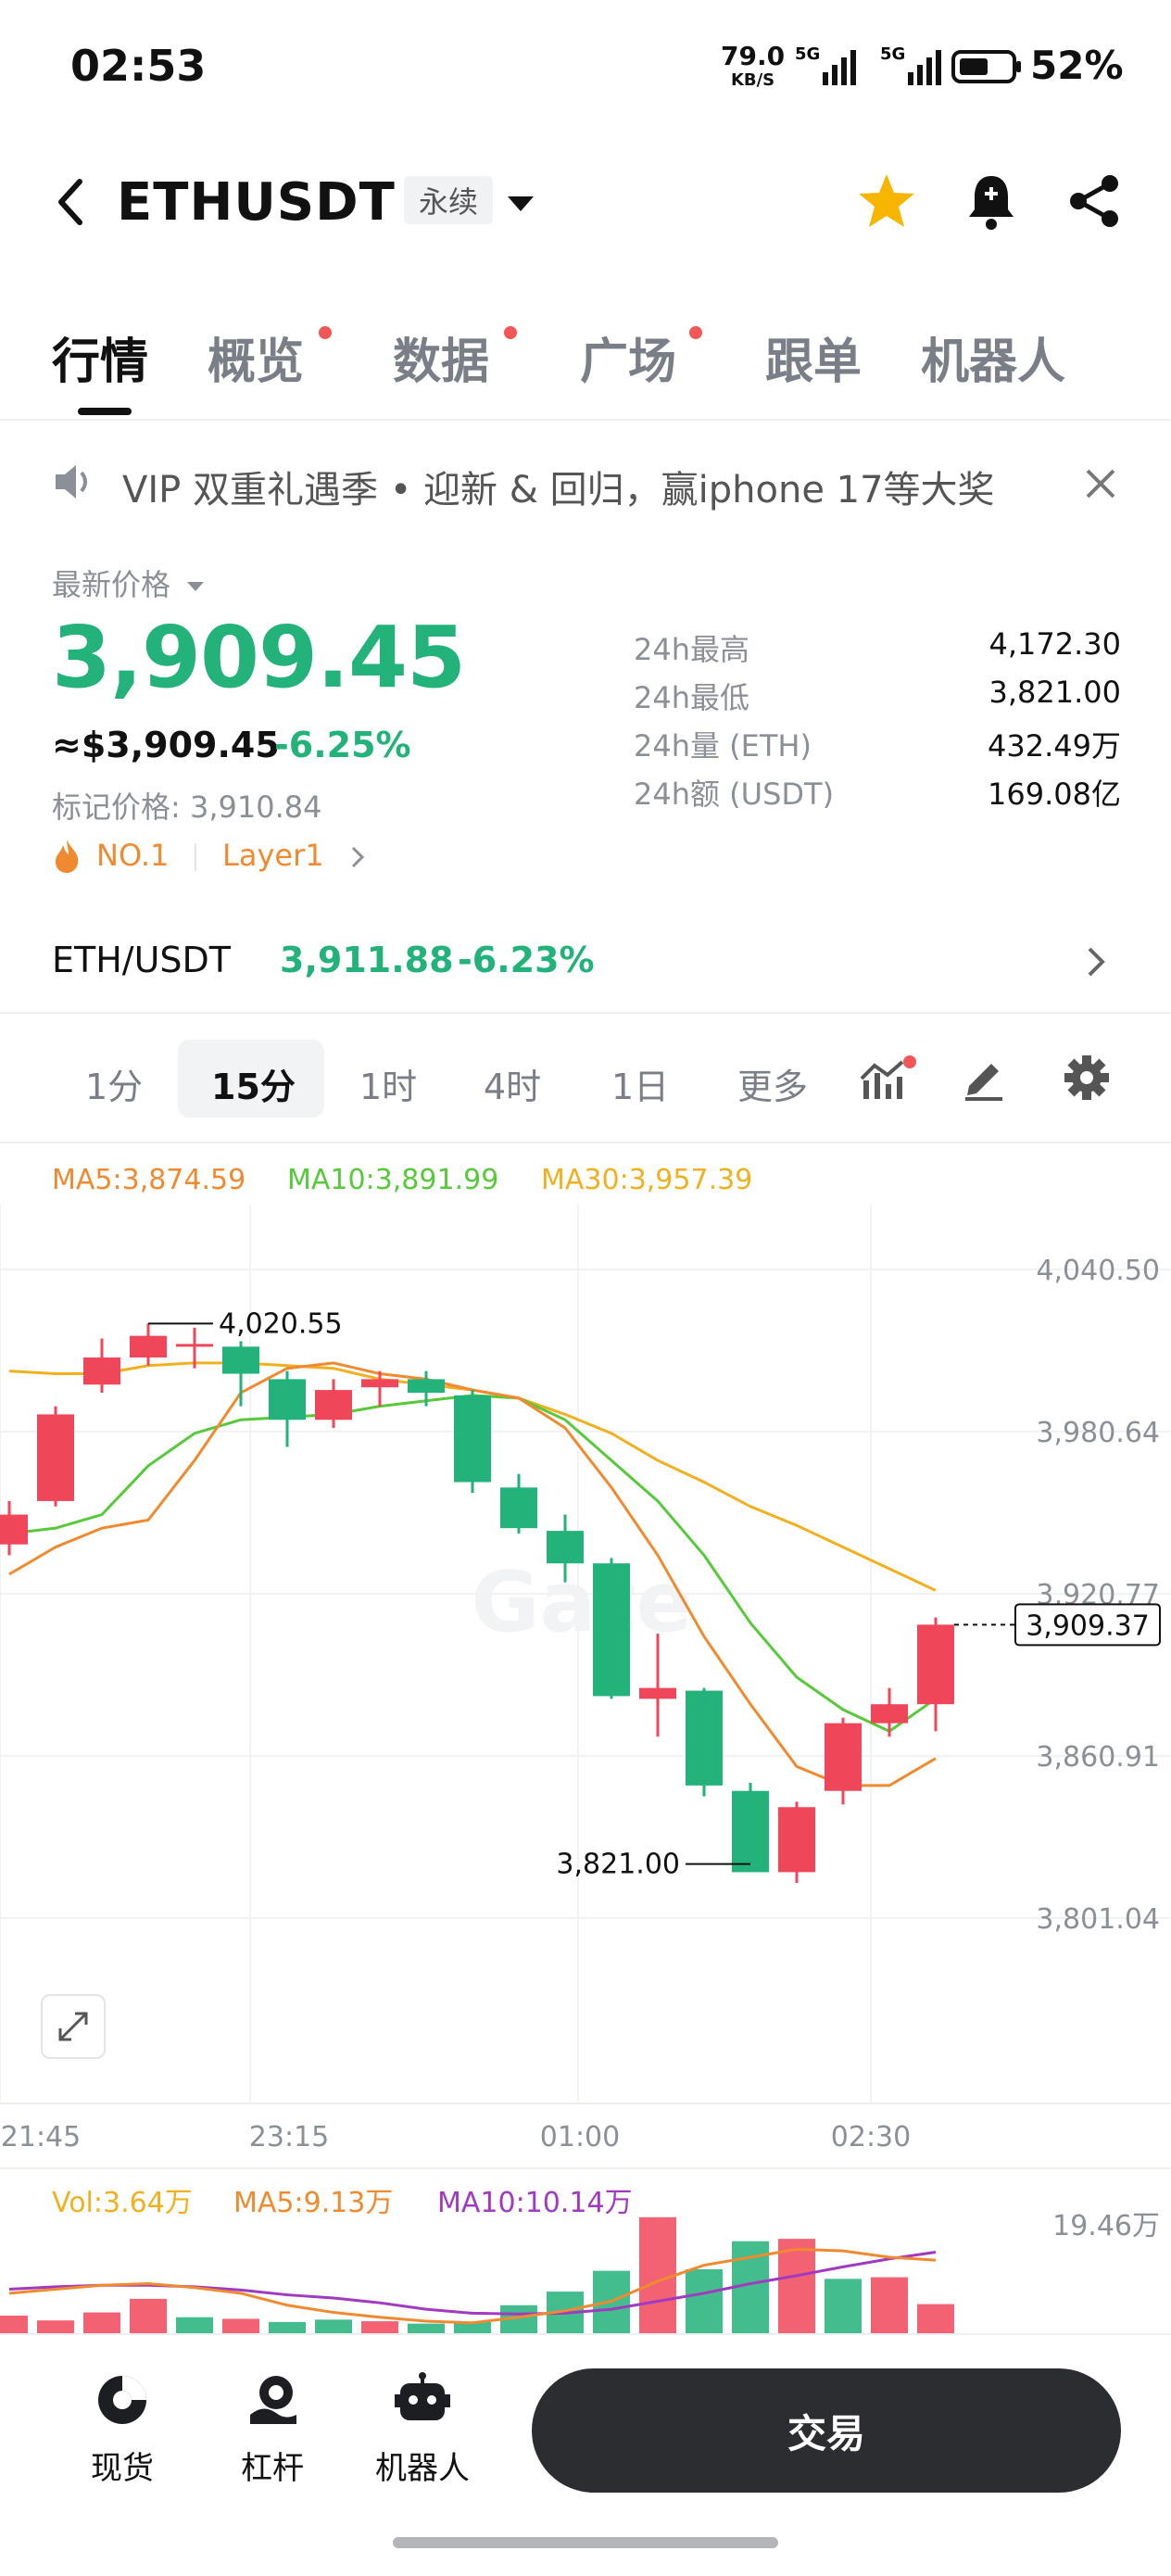 The height and width of the screenshot is (2576, 1171). I want to click on section-divider, so click(585, 1142).